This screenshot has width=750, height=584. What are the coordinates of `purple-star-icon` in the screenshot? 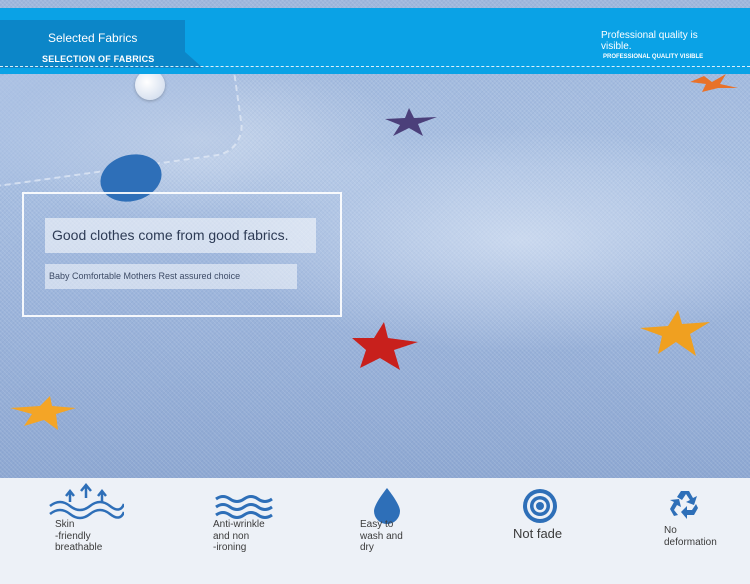 It's located at (411, 123).